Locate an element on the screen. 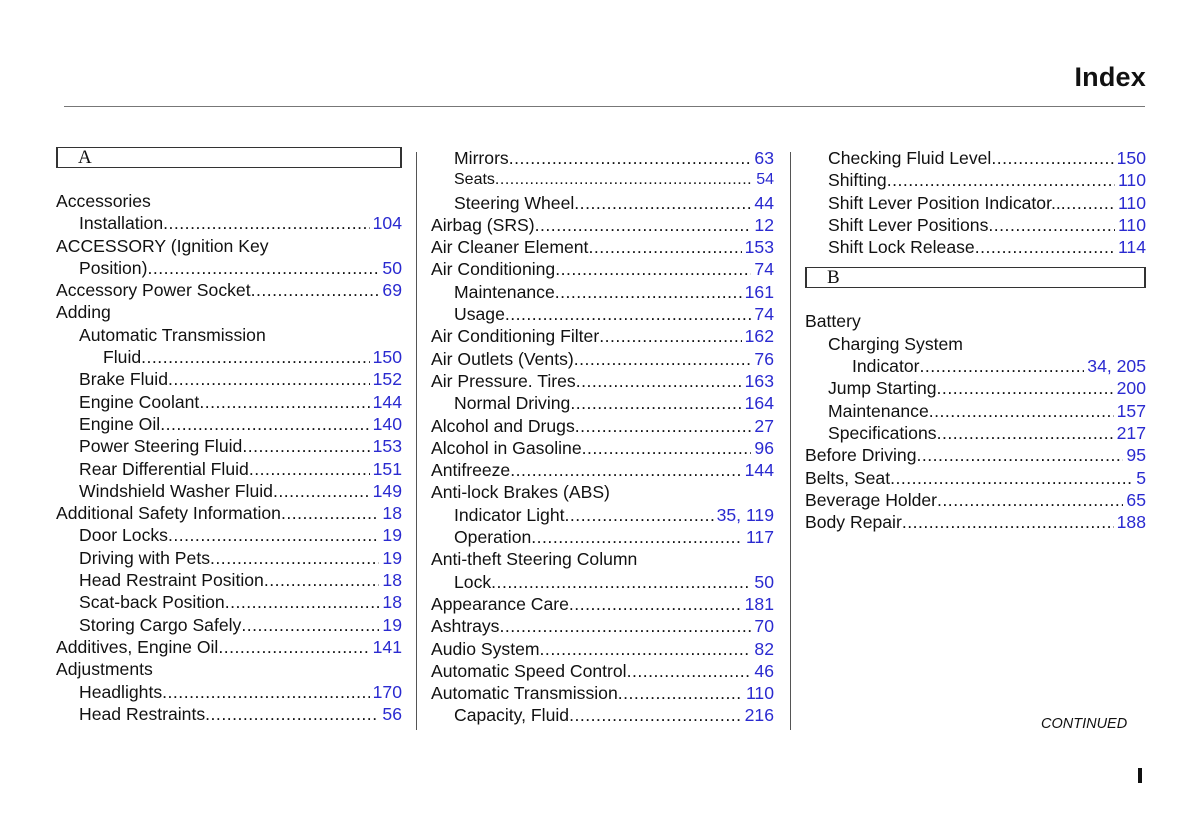 The image size is (1200, 819). page-reference-link: 140 is located at coordinates (386, 424).